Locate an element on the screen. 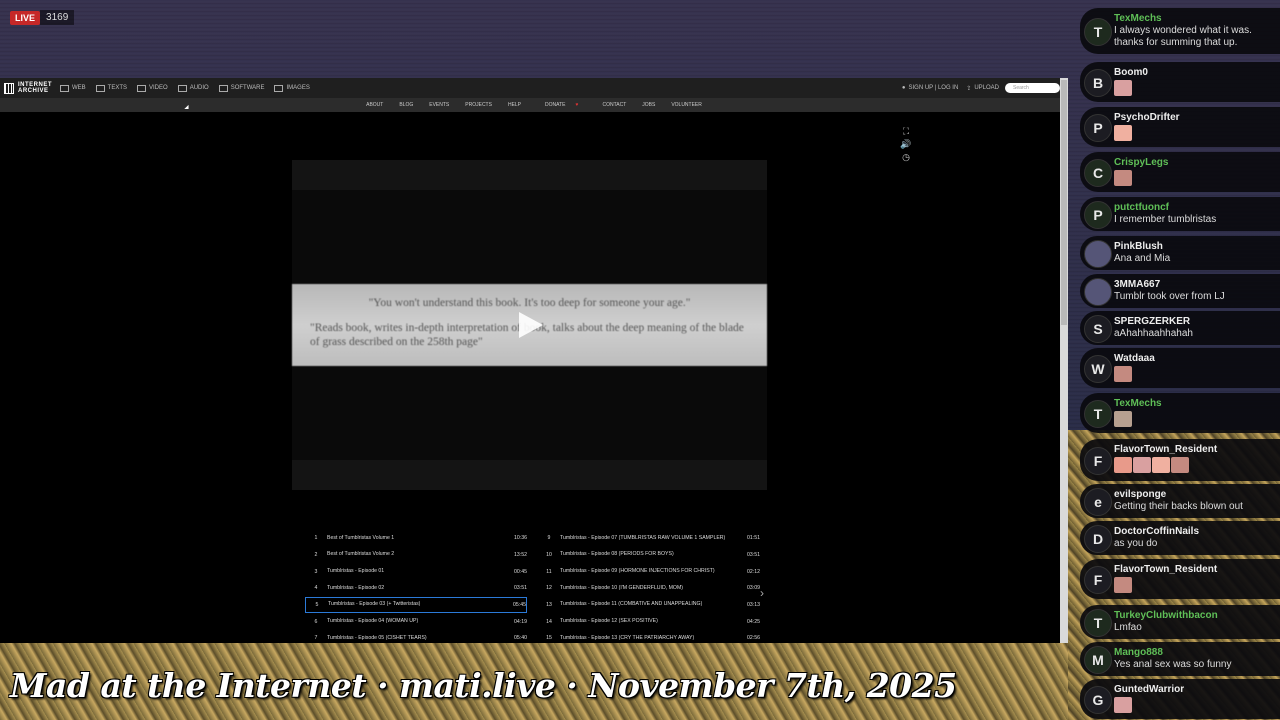 Image resolution: width=1280 pixels, height=720 pixels. chat-username: evilsponge is located at coordinates (1194, 495).